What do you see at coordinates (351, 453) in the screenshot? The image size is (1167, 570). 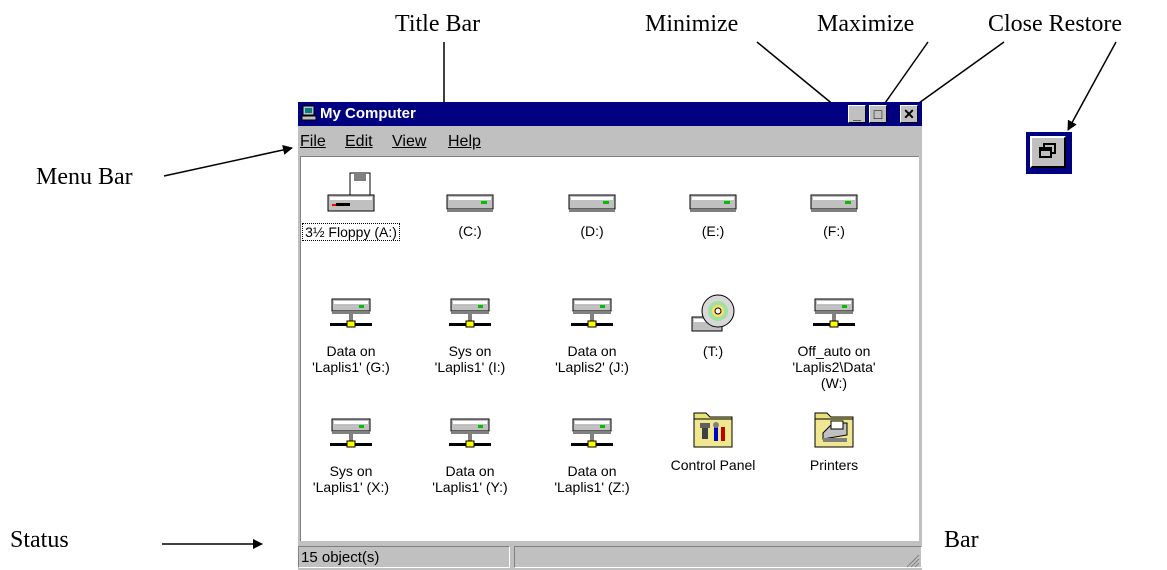 I see `drive-x: Sys on 'Laplis1' (X:)` at bounding box center [351, 453].